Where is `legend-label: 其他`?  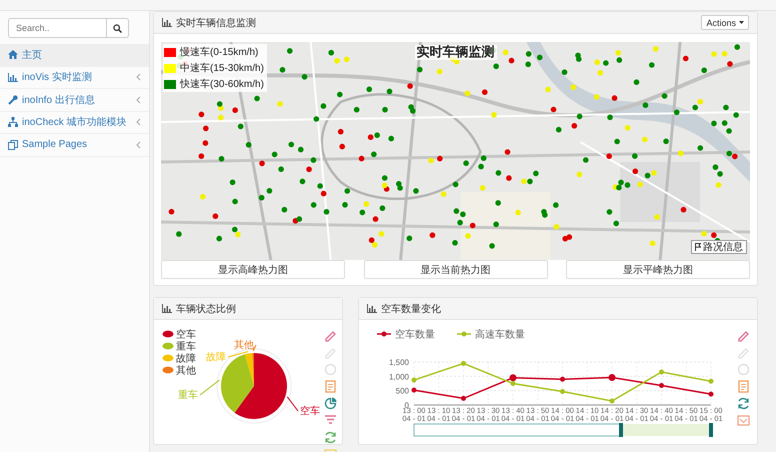 legend-label: 其他 is located at coordinates (186, 371).